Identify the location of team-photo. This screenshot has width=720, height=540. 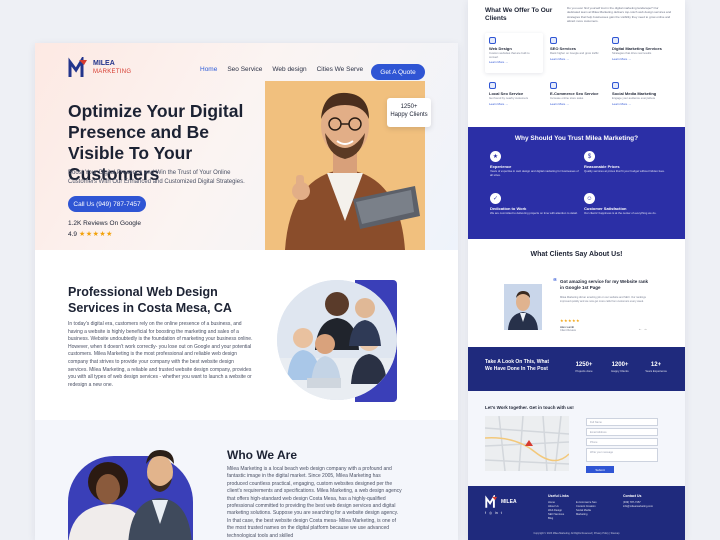
(337, 340).